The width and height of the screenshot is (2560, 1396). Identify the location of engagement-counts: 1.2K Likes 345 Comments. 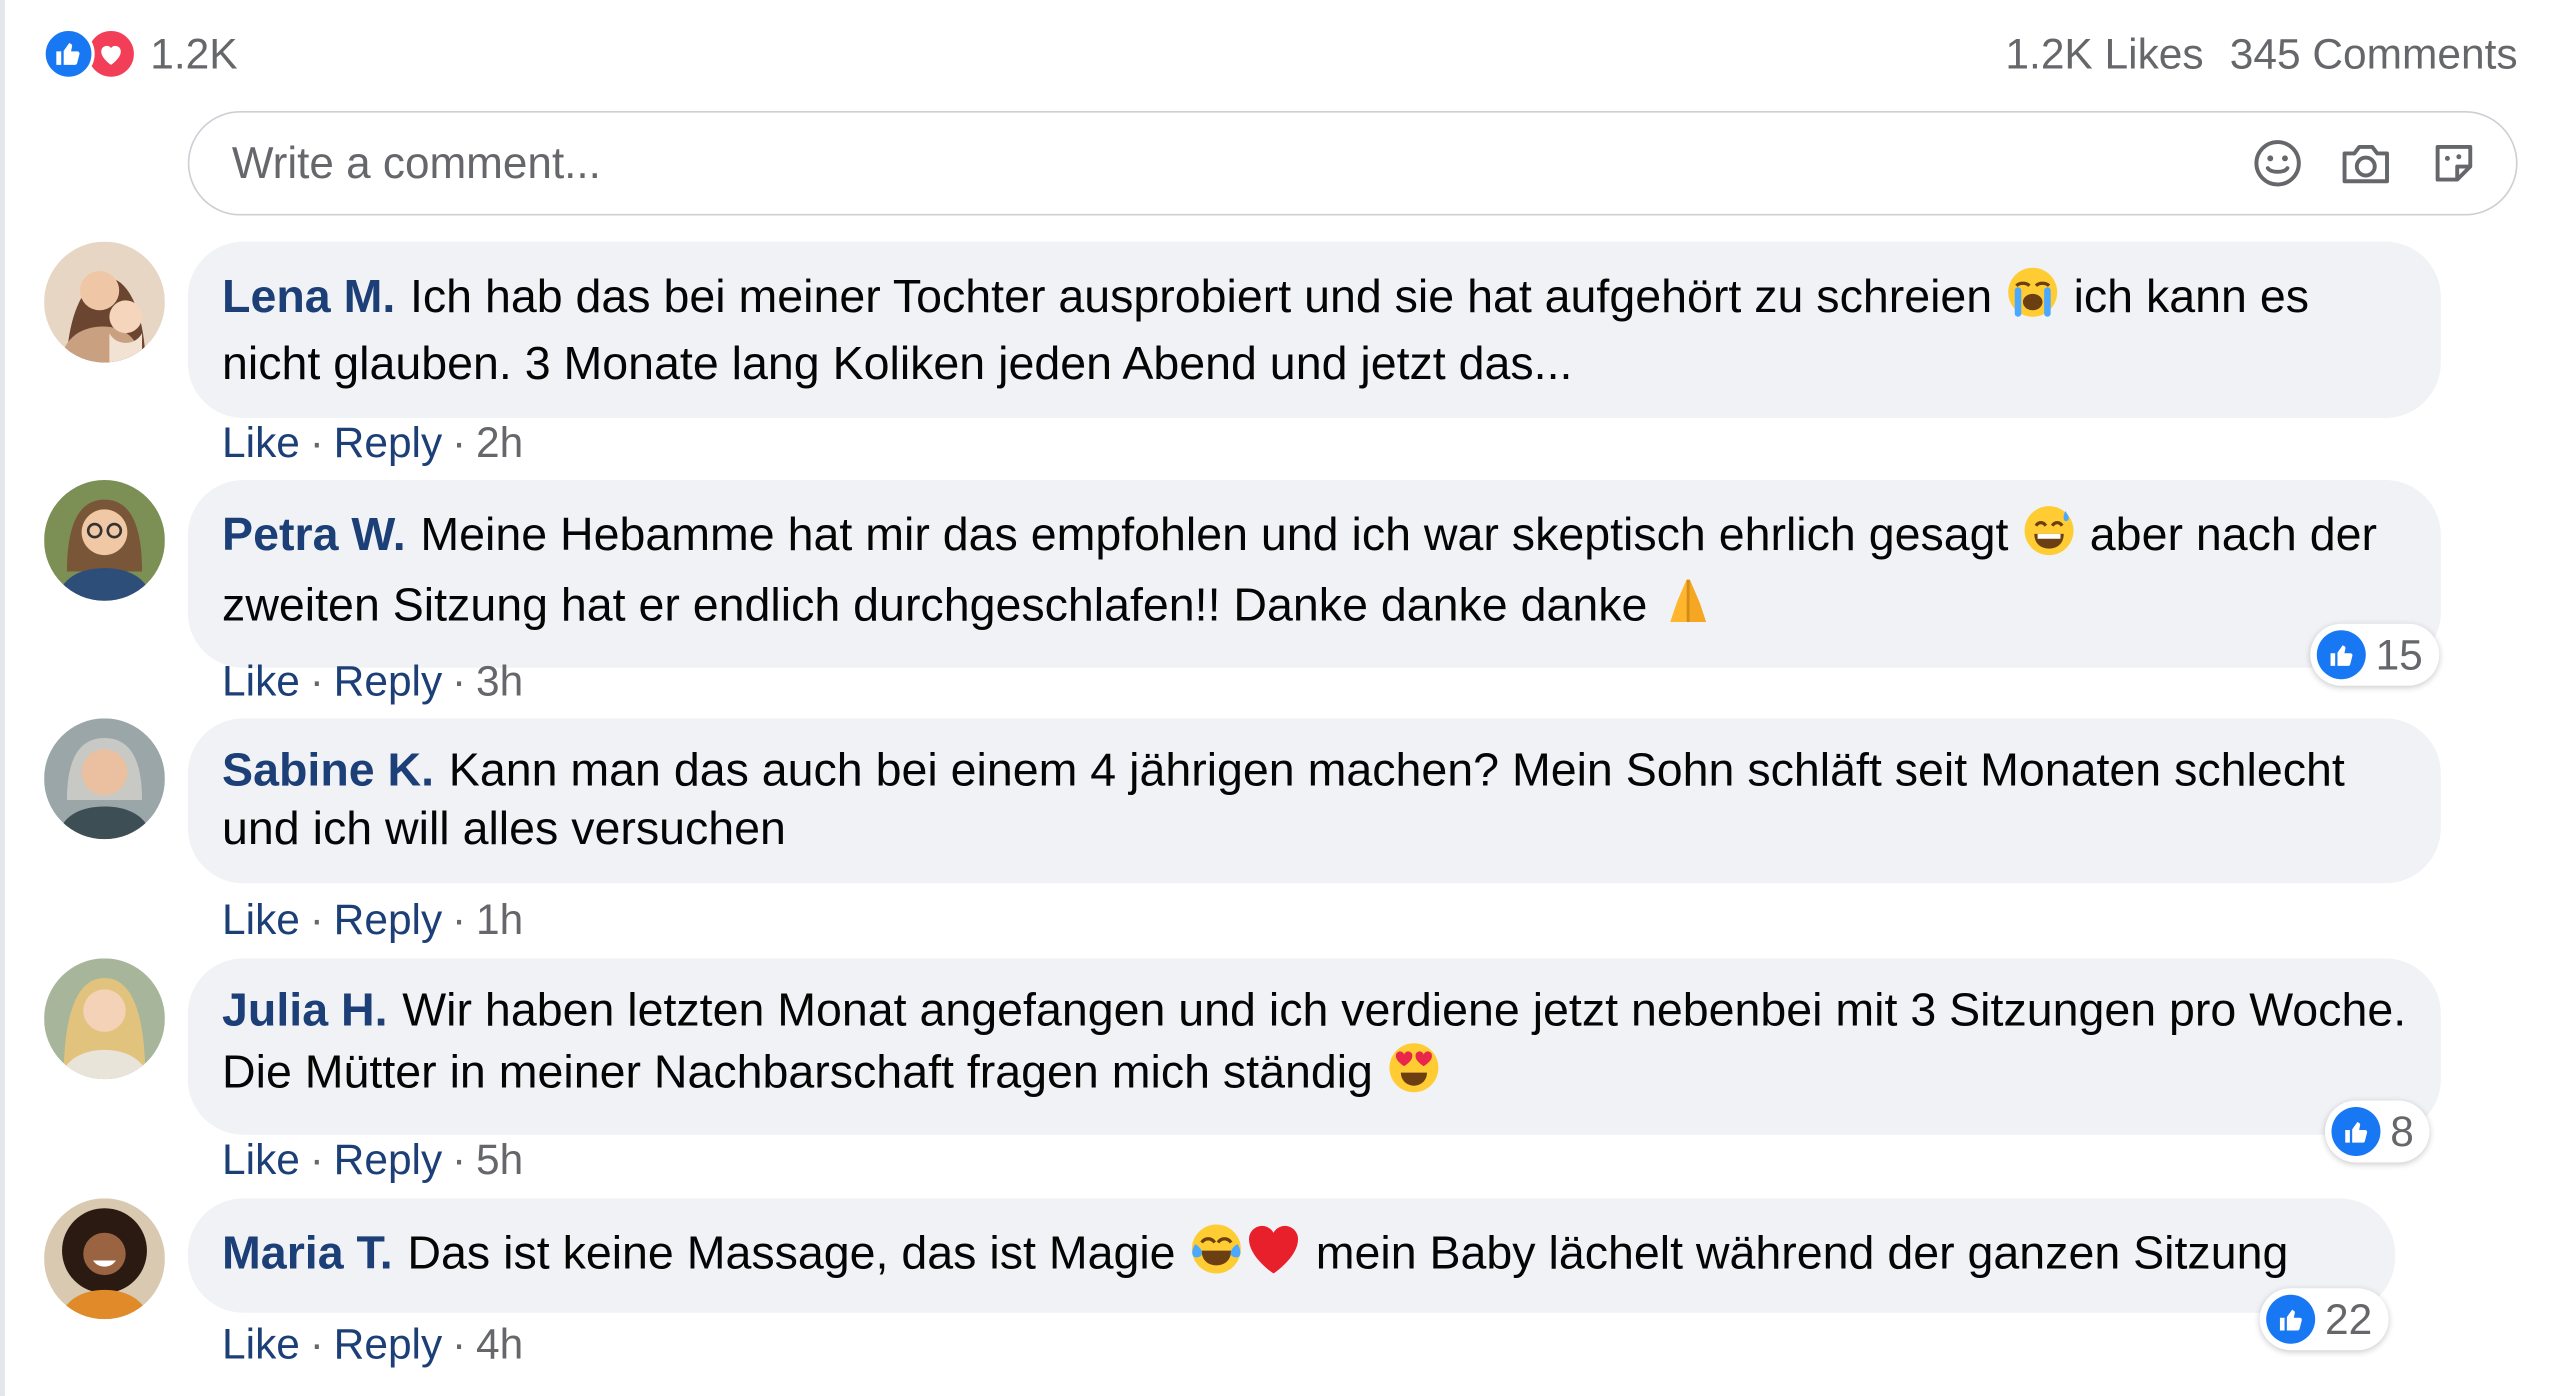
(2261, 54).